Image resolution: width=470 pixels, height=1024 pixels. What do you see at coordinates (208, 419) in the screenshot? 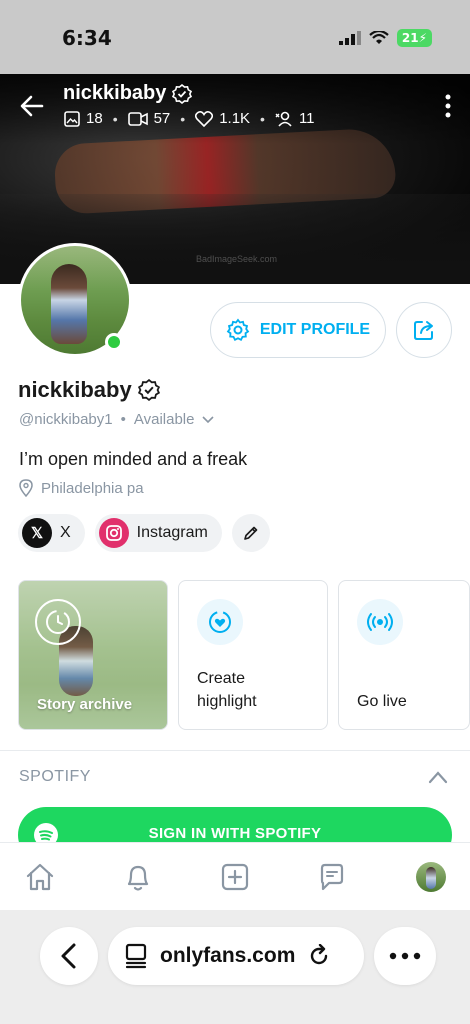
I see `chevron-down-icon` at bounding box center [208, 419].